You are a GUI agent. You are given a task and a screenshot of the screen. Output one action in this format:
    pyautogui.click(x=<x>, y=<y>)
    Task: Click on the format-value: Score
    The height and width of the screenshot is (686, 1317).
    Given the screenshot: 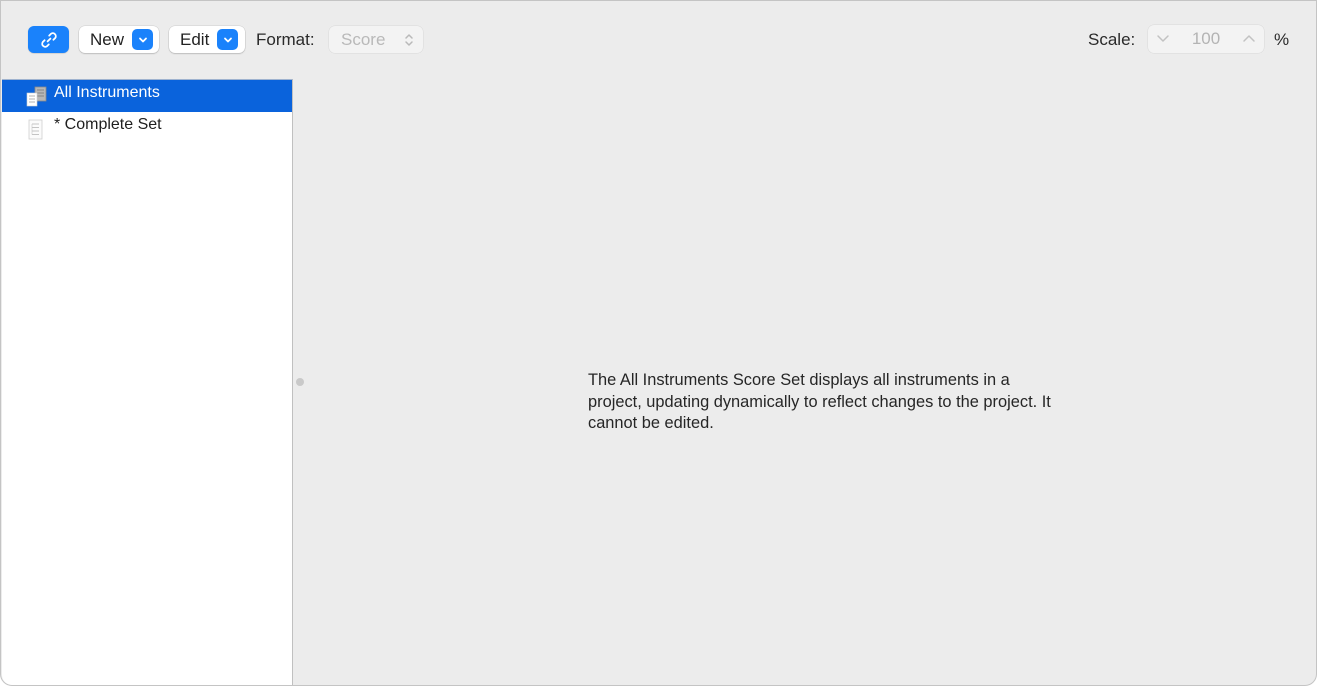 What is the action you would take?
    pyautogui.click(x=363, y=39)
    